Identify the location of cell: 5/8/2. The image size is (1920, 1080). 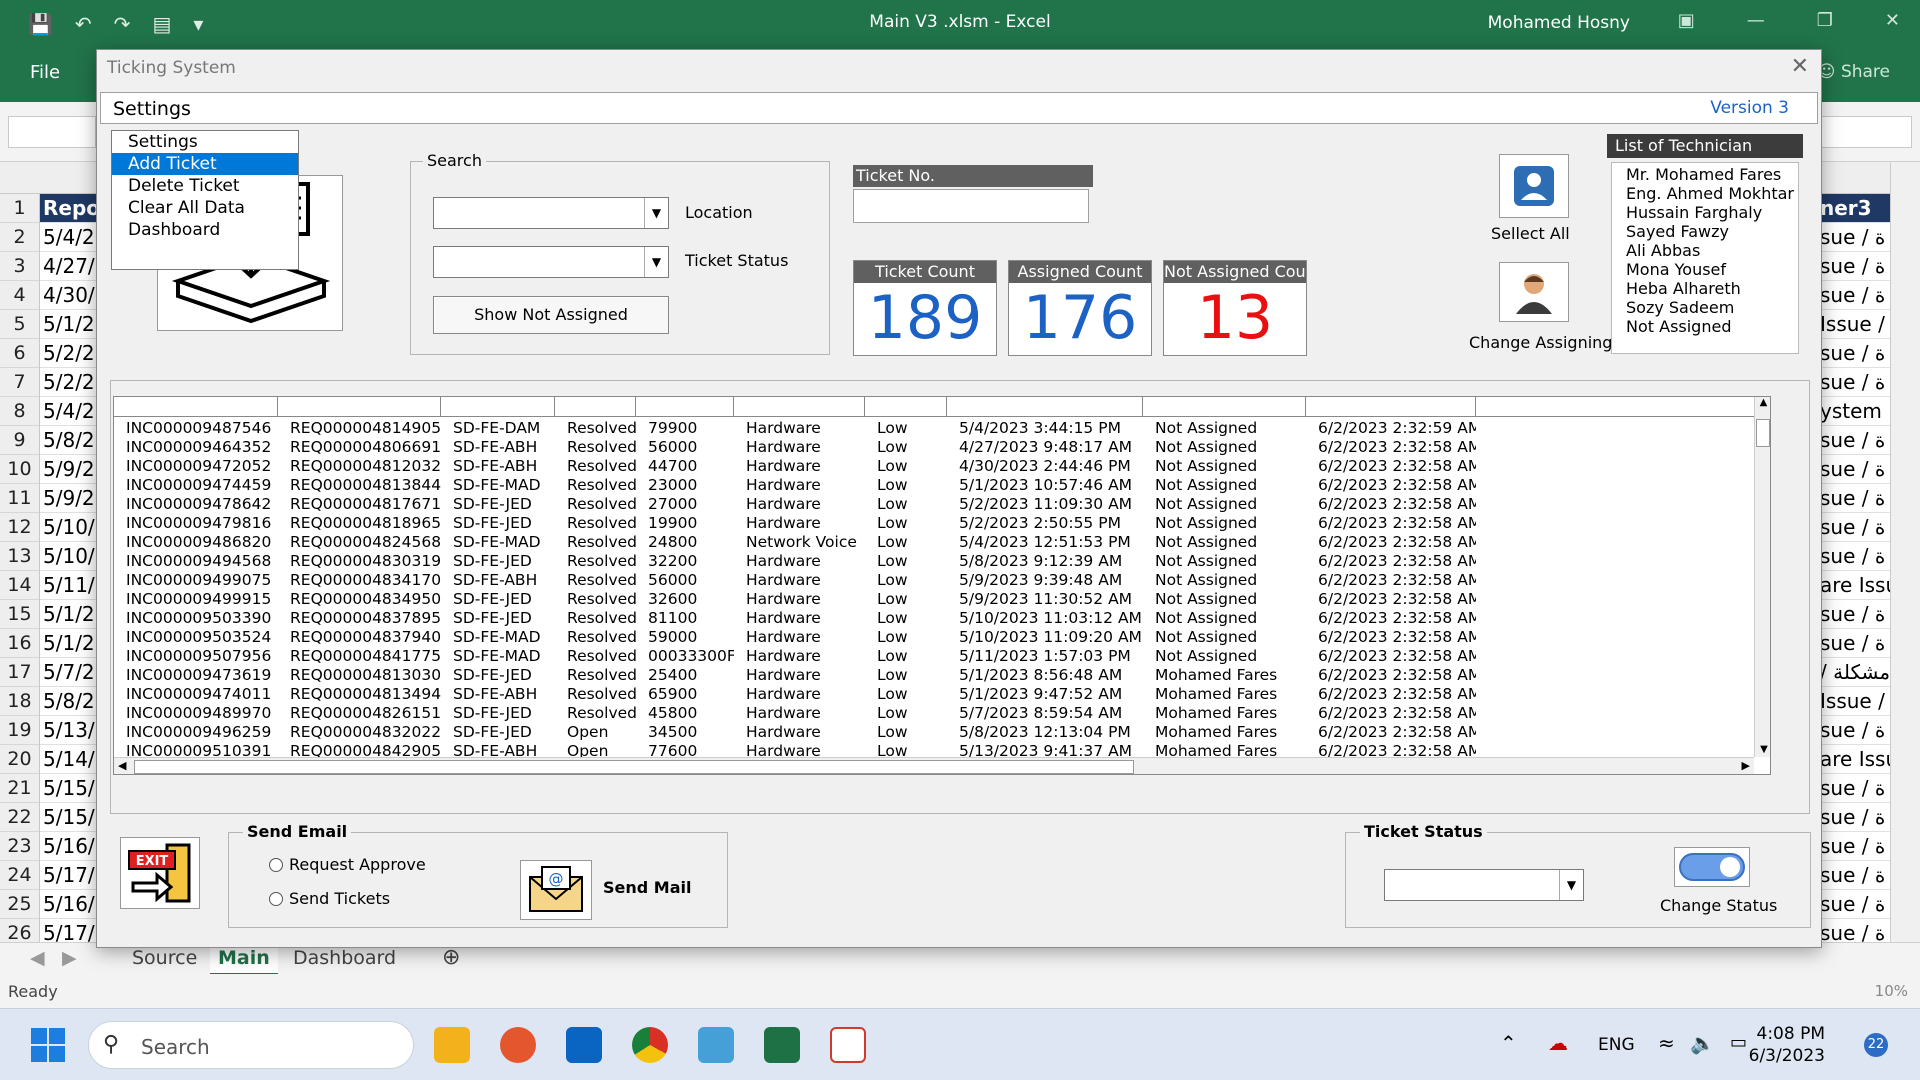
(70, 440).